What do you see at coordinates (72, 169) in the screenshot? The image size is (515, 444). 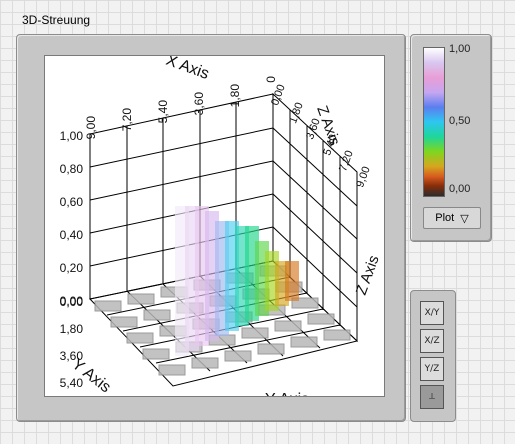 I see `z-tick-label: 0,80` at bounding box center [72, 169].